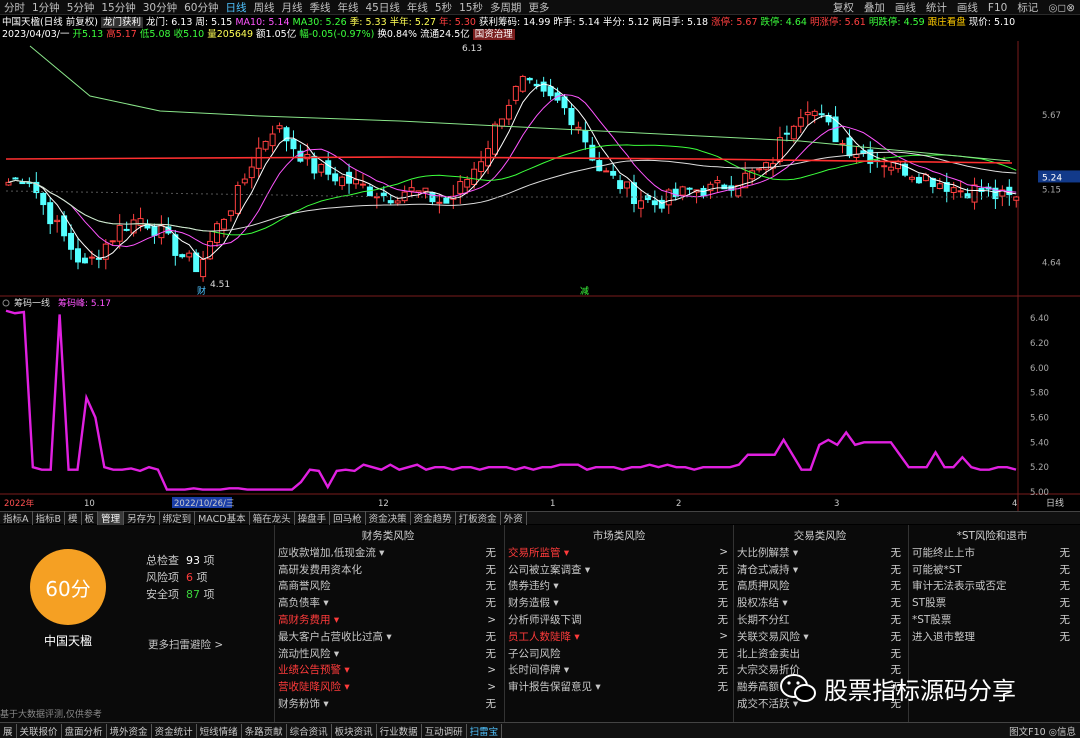 This screenshot has height=738, width=1080. I want to click on indicator-tag: 龙门获利, so click(121, 22).